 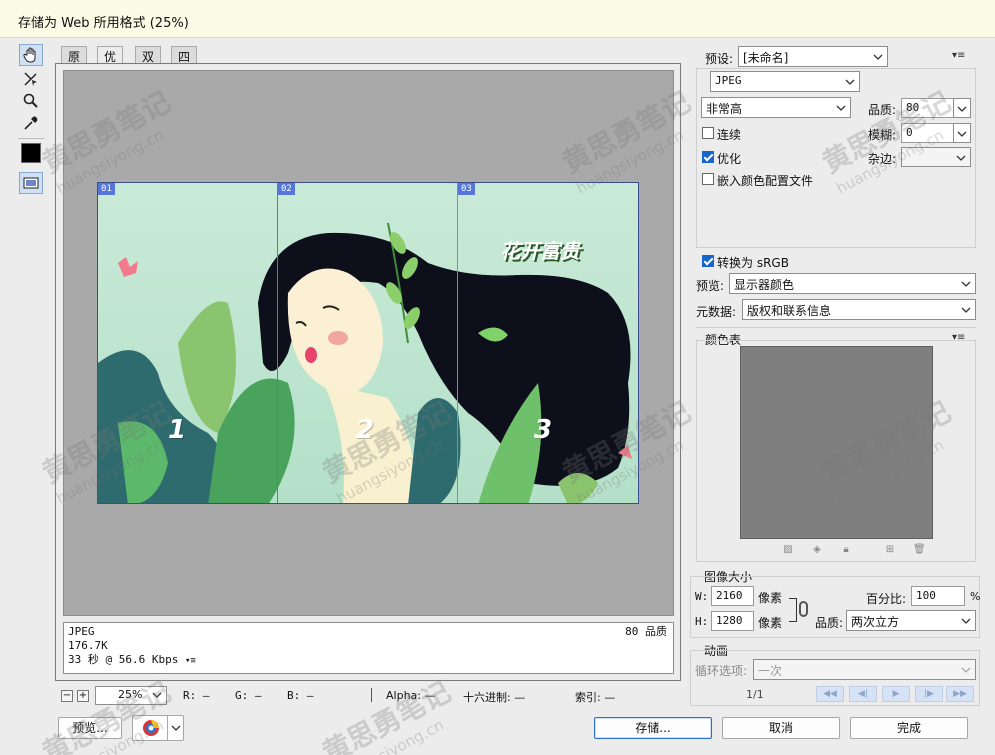 What do you see at coordinates (148, 63) in the screenshot?
I see `tab-2-up: 双联` at bounding box center [148, 63].